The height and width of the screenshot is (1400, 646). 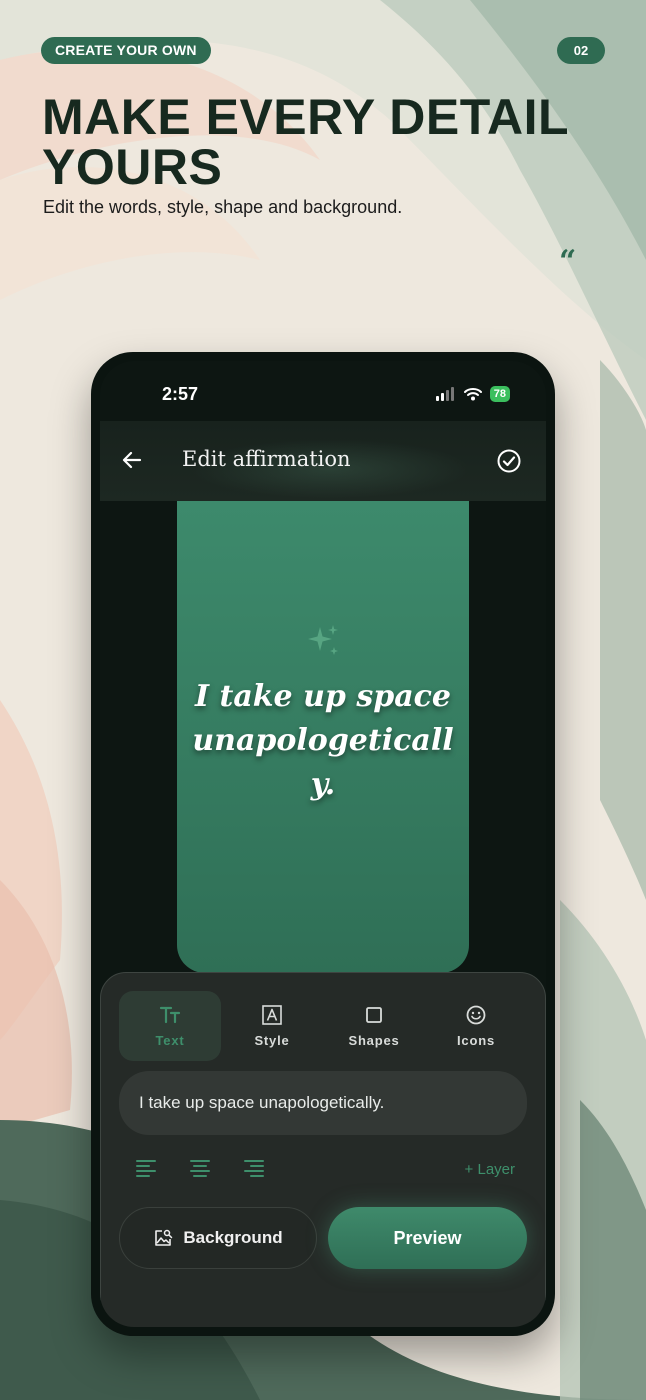 I want to click on headline-line-2: YOURS, so click(x=132, y=167).